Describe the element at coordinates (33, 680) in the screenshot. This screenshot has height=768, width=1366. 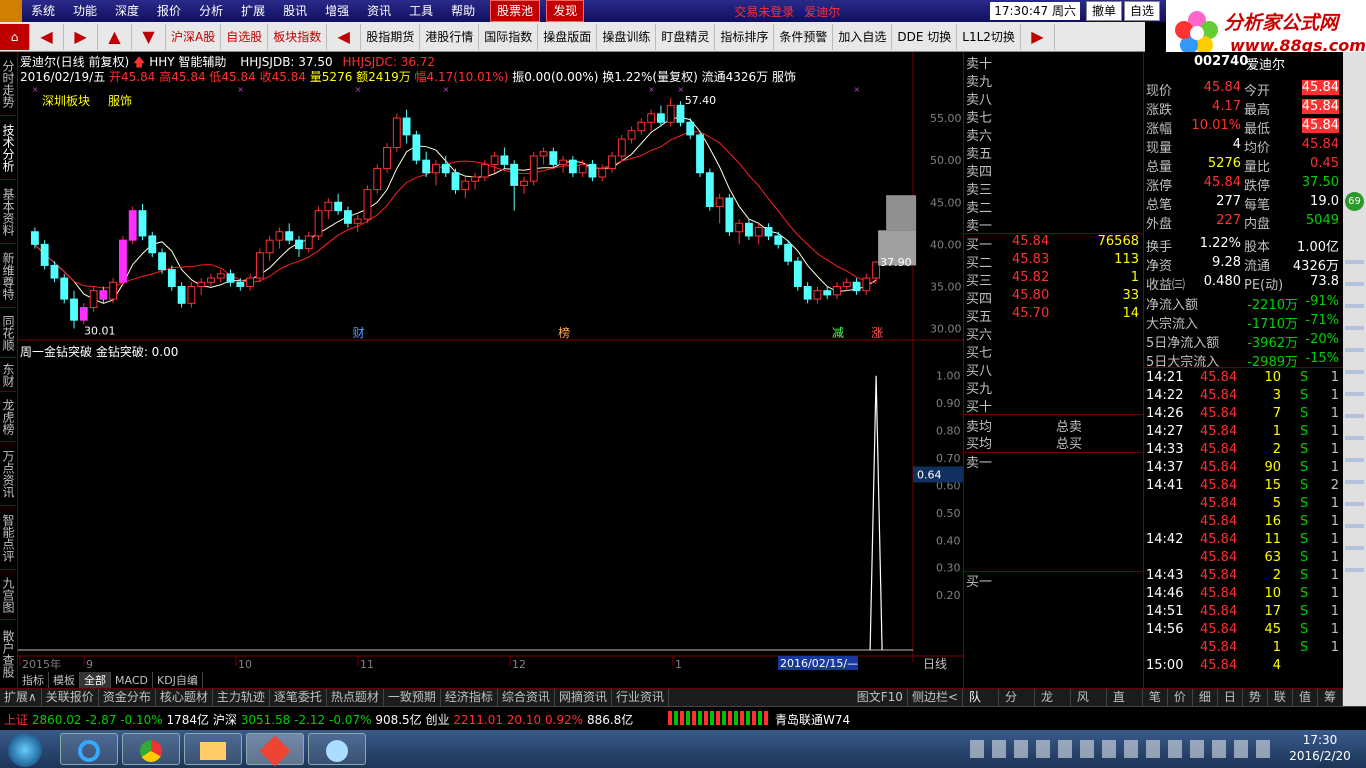
I see `itab-indicator: 指标` at that location.